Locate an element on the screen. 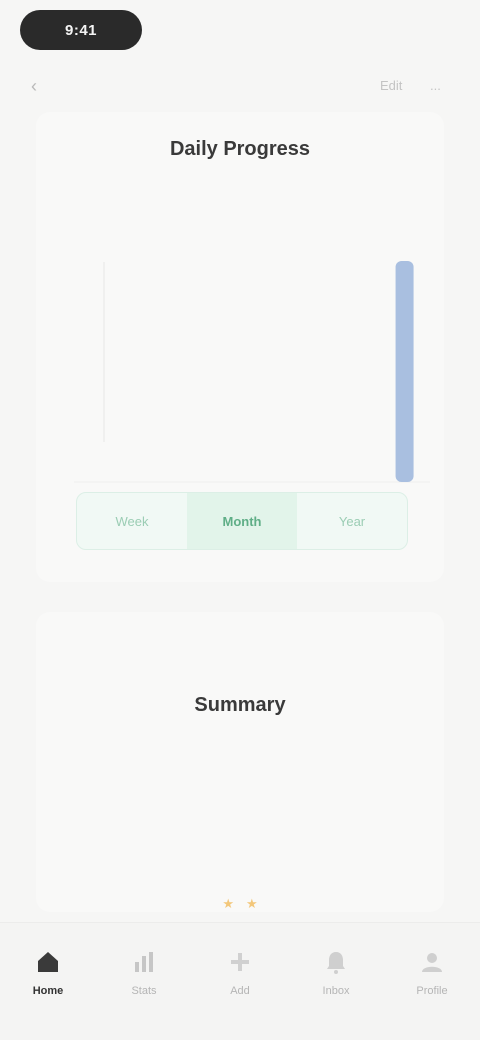  period-segmented-control: Week Month Year is located at coordinates (242, 521).